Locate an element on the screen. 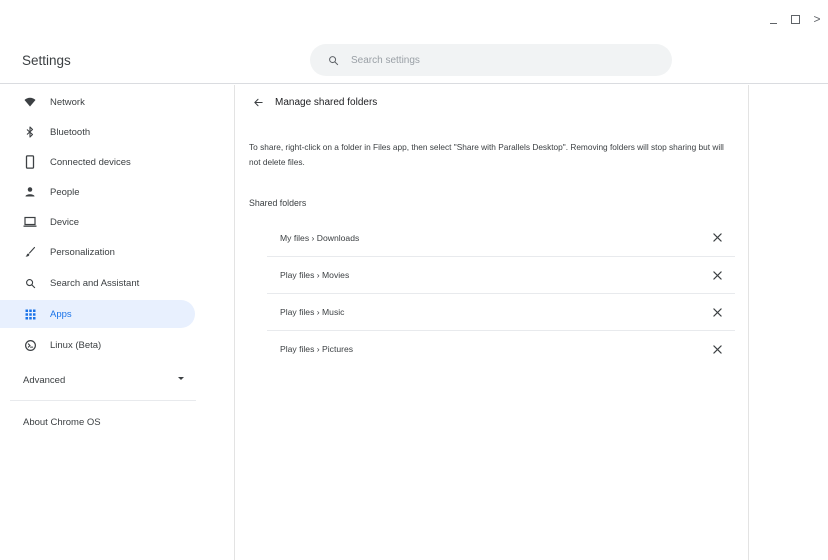 This screenshot has height=560, width=828. back-button is located at coordinates (258, 102).